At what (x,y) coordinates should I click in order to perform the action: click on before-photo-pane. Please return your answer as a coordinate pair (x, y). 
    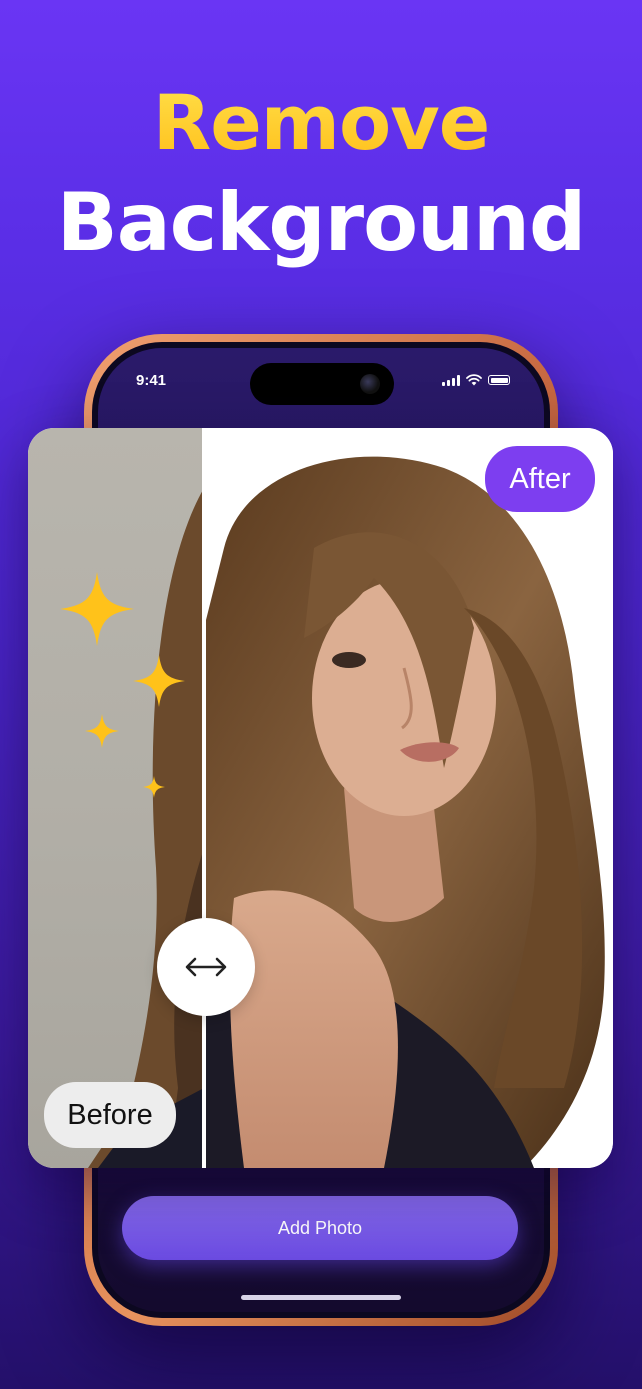
    Looking at the image, I should click on (116, 798).